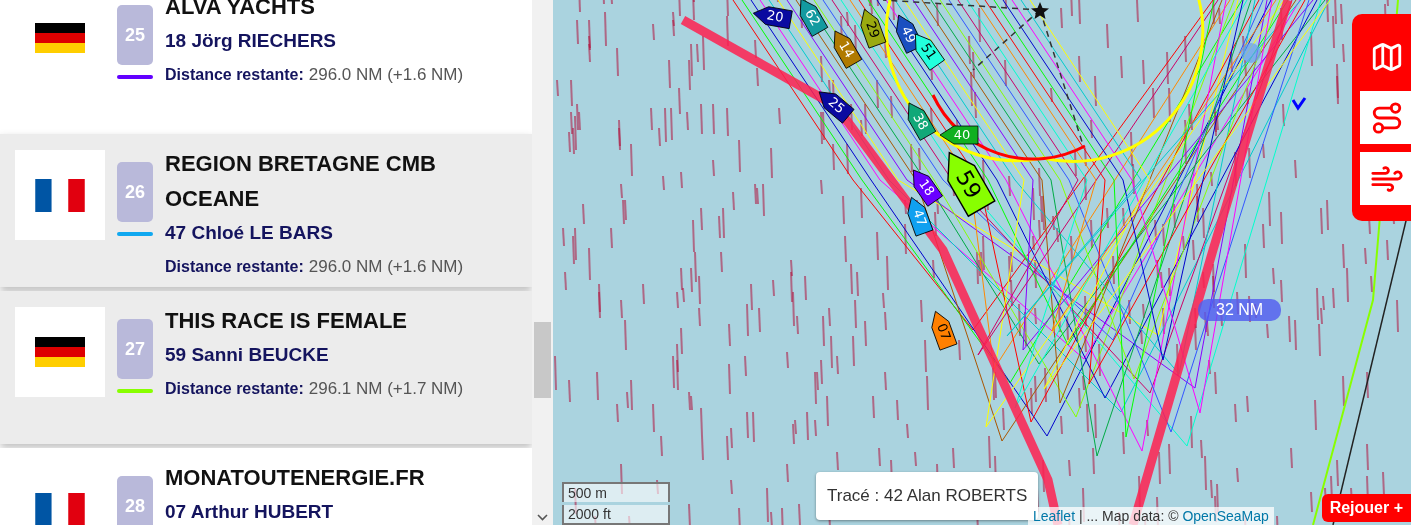  What do you see at coordinates (295, 478) in the screenshot?
I see `team-name: MONATOUTENERGIE.FR` at bounding box center [295, 478].